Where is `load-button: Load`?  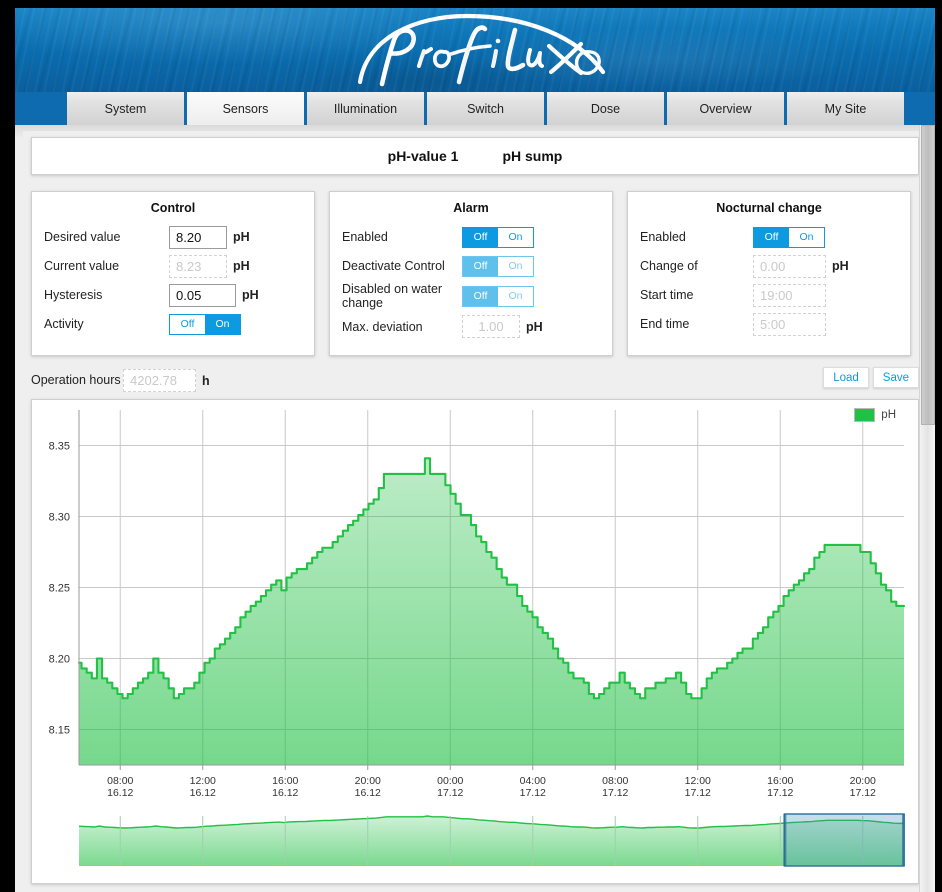 load-button: Load is located at coordinates (846, 377).